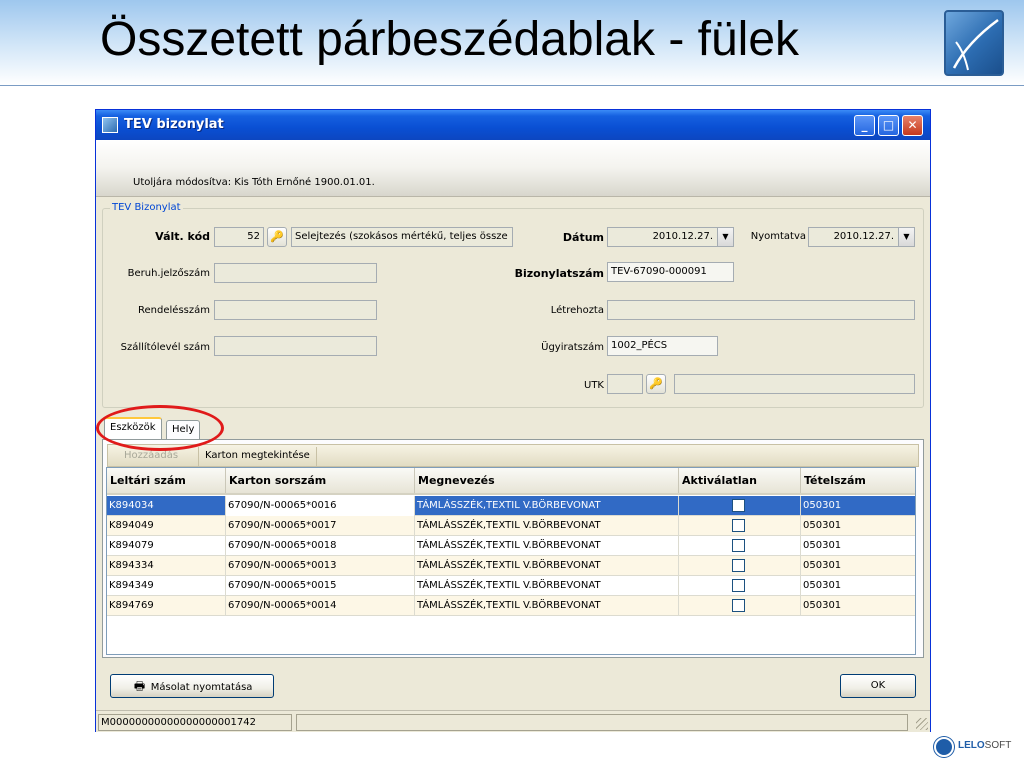 The width and height of the screenshot is (1024, 768). What do you see at coordinates (201, 687) in the screenshot?
I see `print-copy-label: Másolat nyomtatása` at bounding box center [201, 687].